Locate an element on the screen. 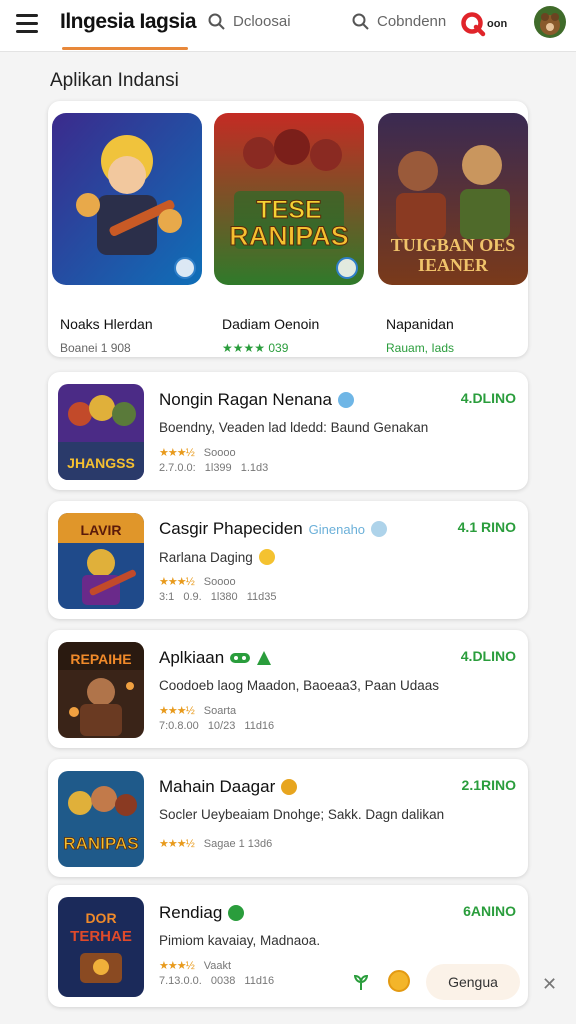  bottom-action-button: Gengua is located at coordinates (473, 982).